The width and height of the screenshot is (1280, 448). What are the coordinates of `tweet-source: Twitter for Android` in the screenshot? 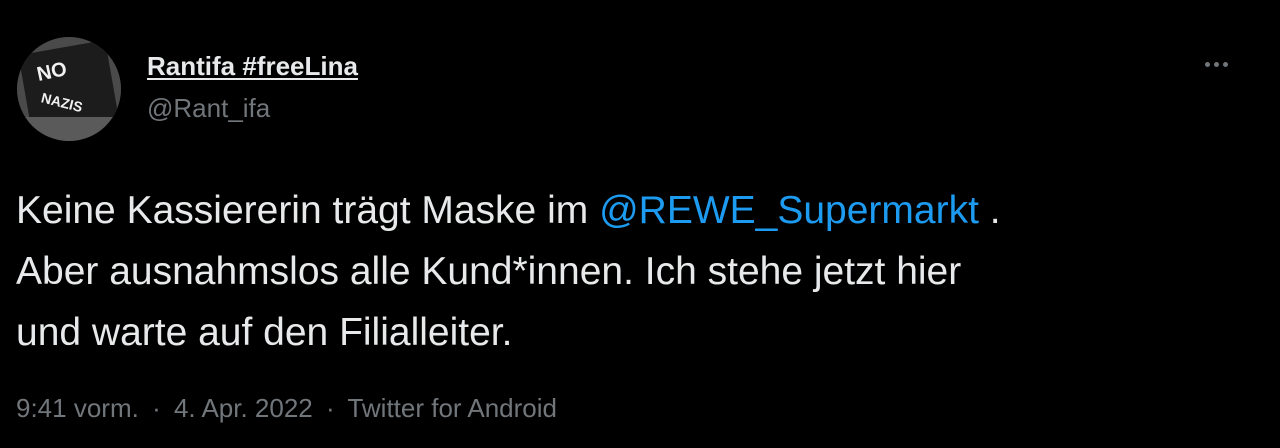 It's located at (452, 408).